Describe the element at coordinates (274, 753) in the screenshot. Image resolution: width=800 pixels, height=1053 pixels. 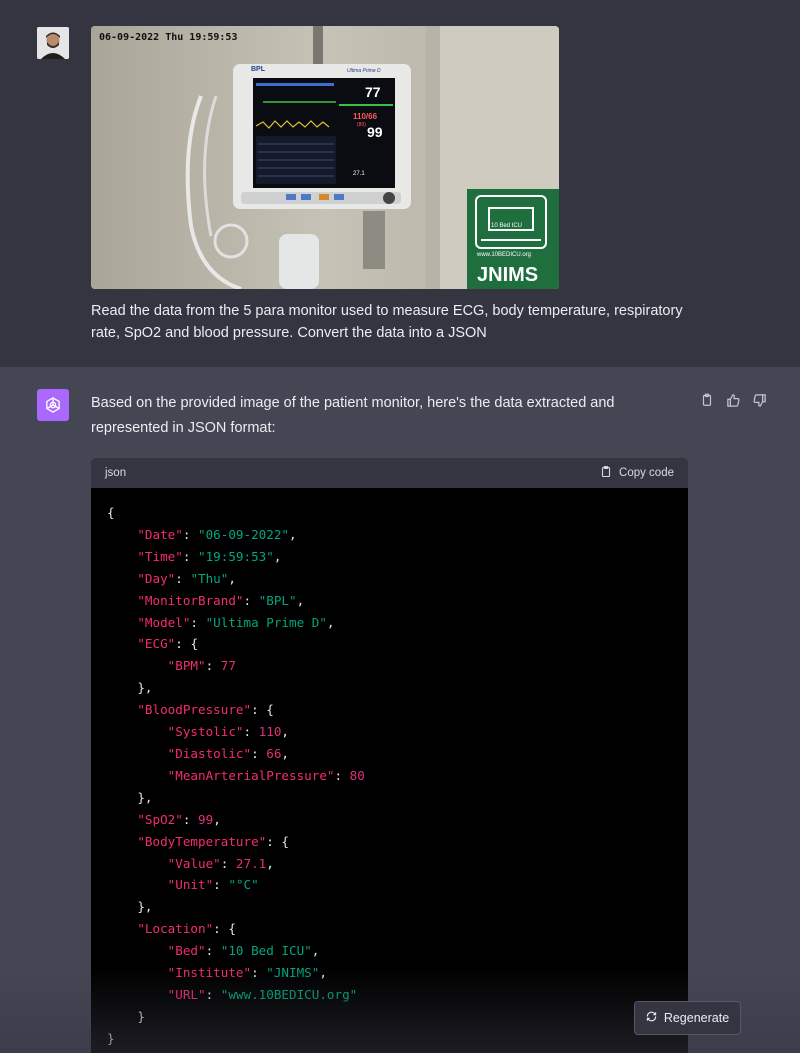
I see `json-number-value: 66` at that location.